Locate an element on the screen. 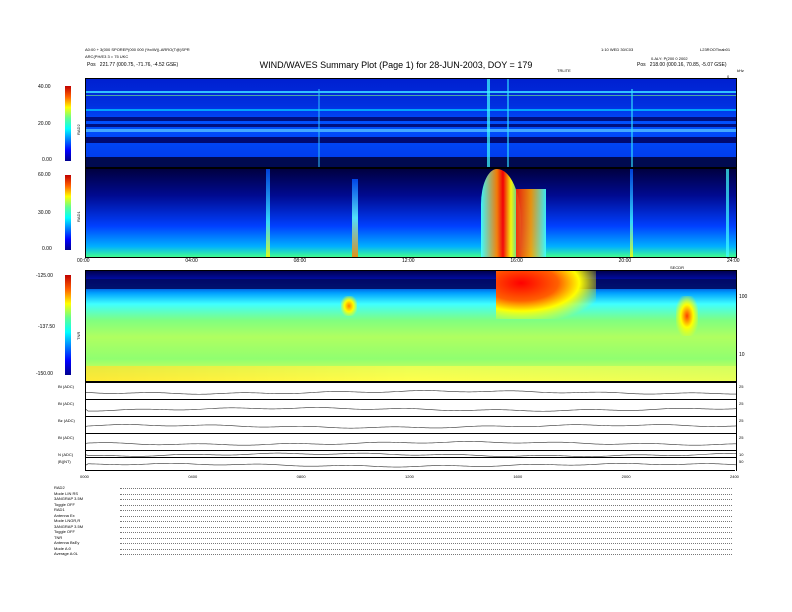 This screenshot has width=792, height=612. time-tick-top: 24:00 is located at coordinates (733, 261).